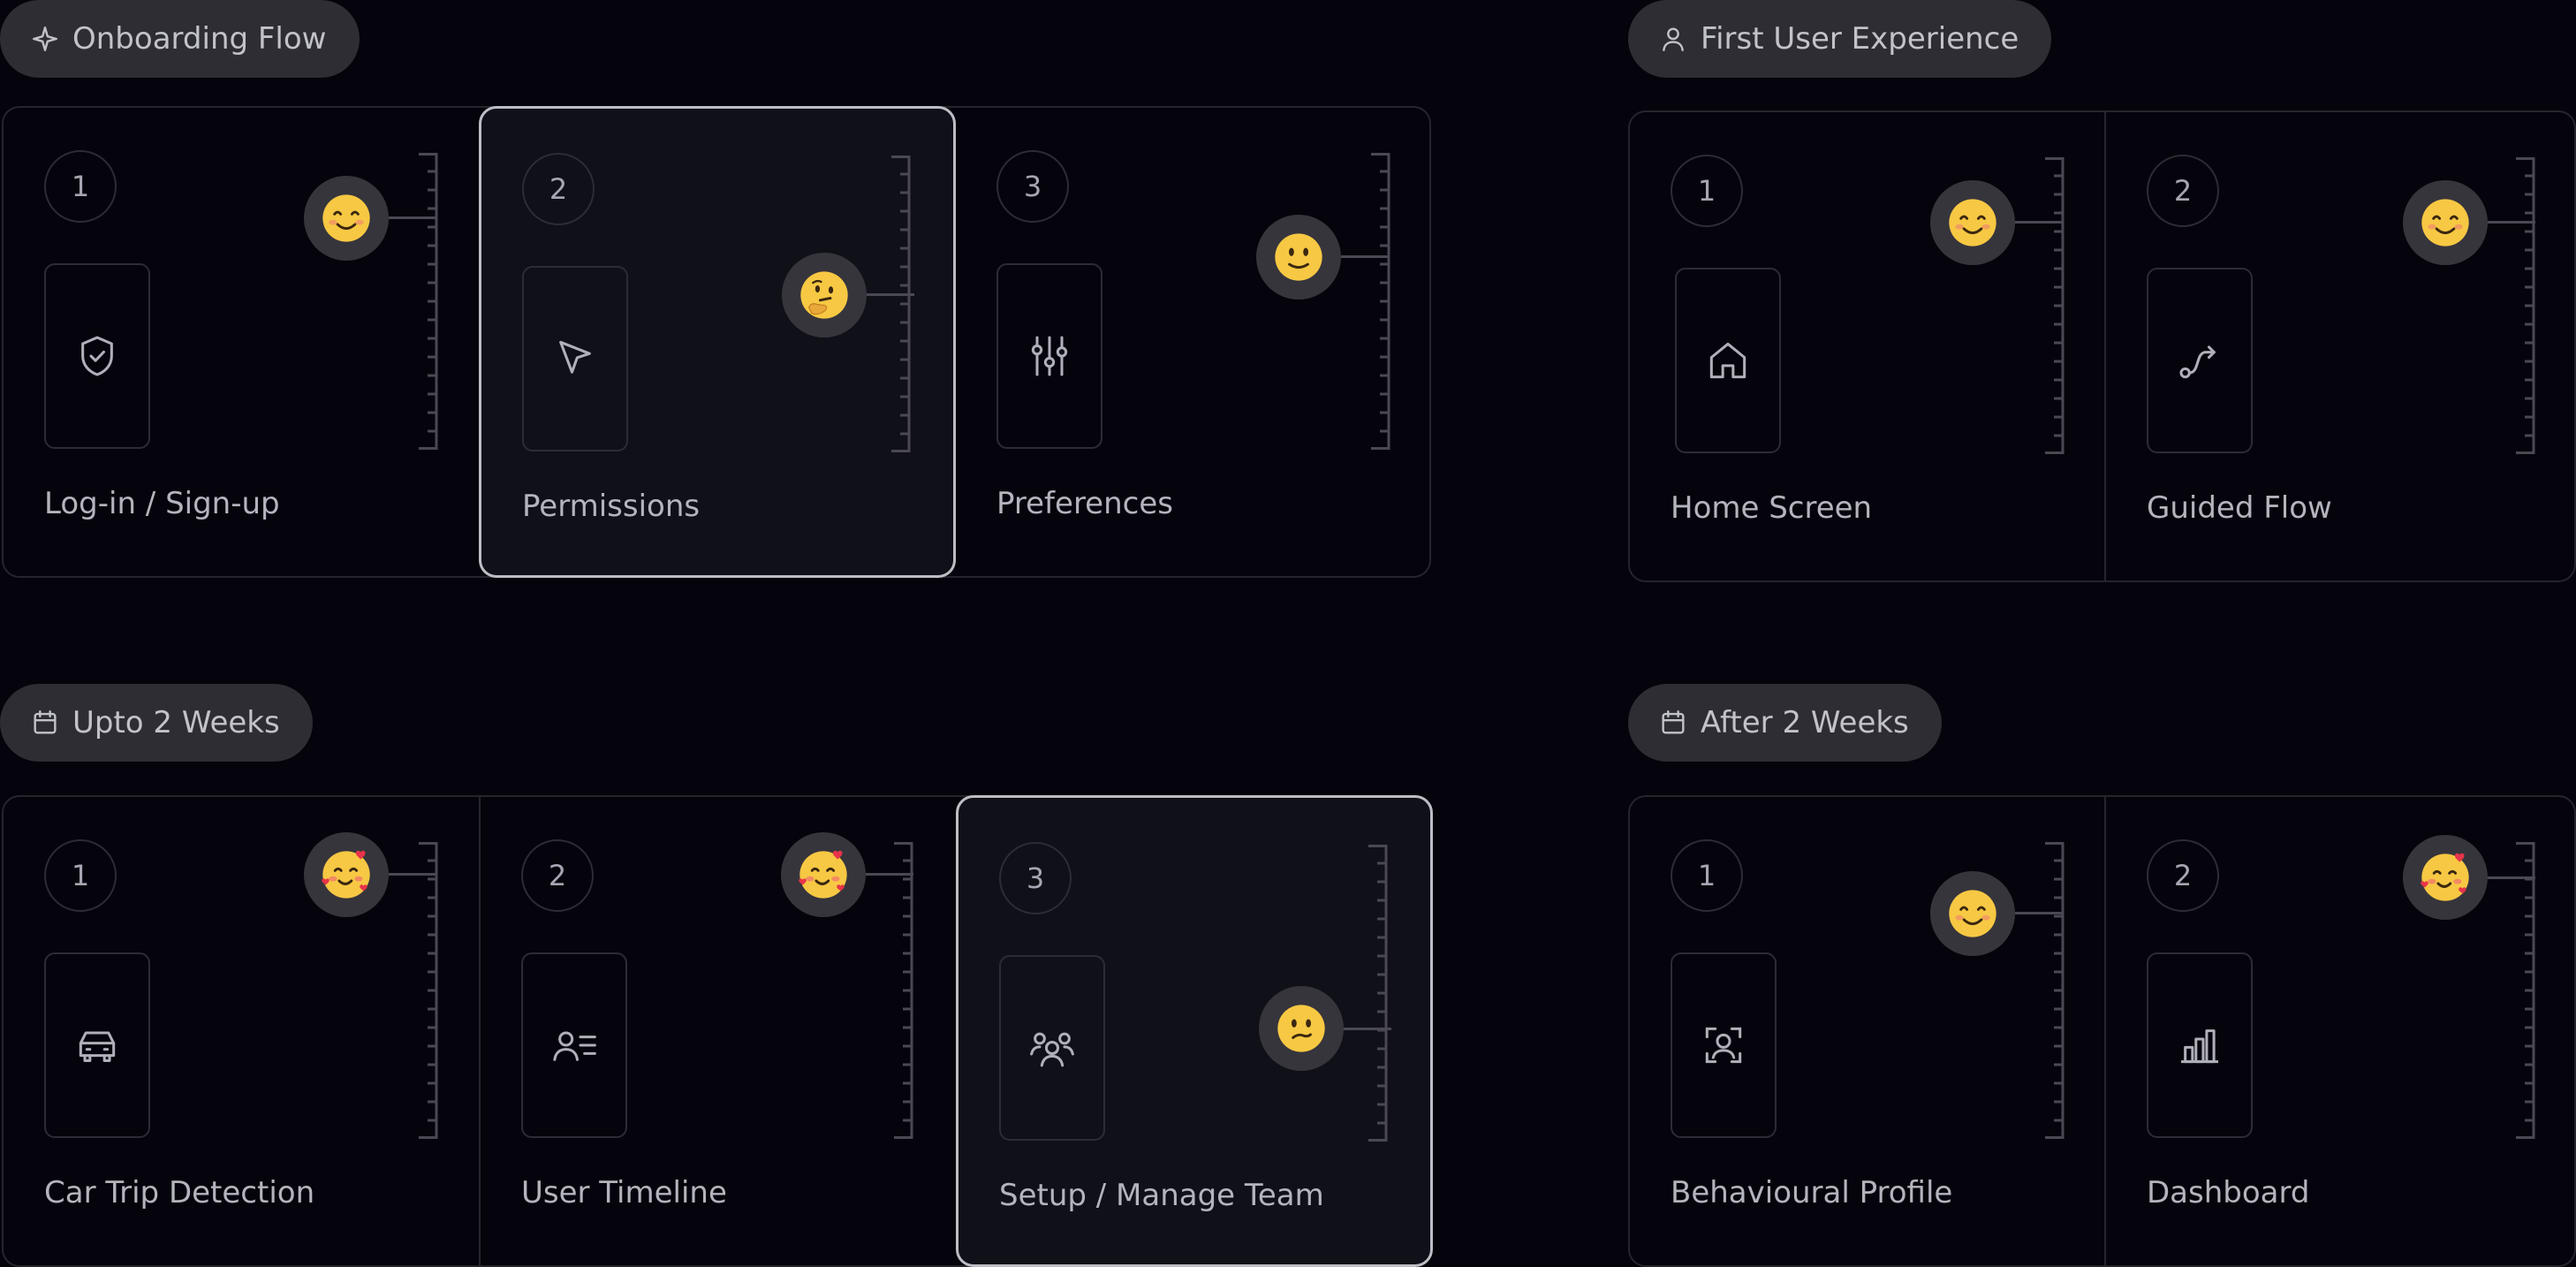 Image resolution: width=2576 pixels, height=1267 pixels. I want to click on step-label: Log-in / Sign-up, so click(162, 503).